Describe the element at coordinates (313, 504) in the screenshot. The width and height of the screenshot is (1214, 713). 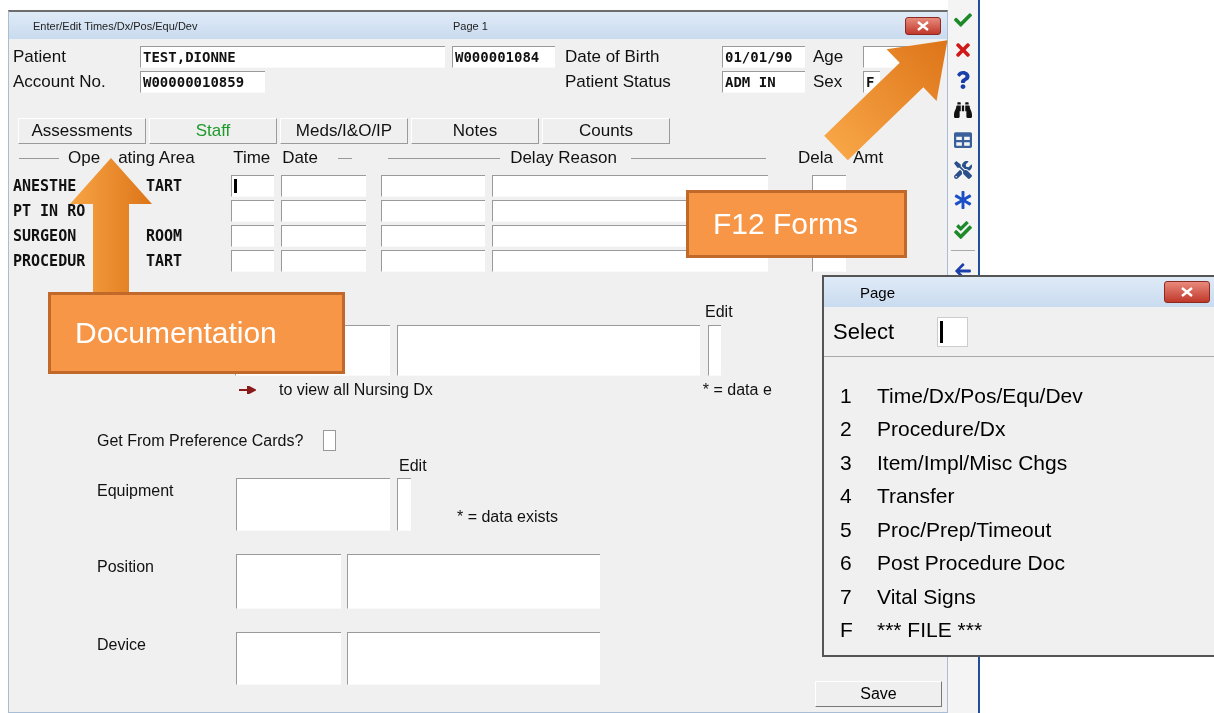
I see `equipment-field` at that location.